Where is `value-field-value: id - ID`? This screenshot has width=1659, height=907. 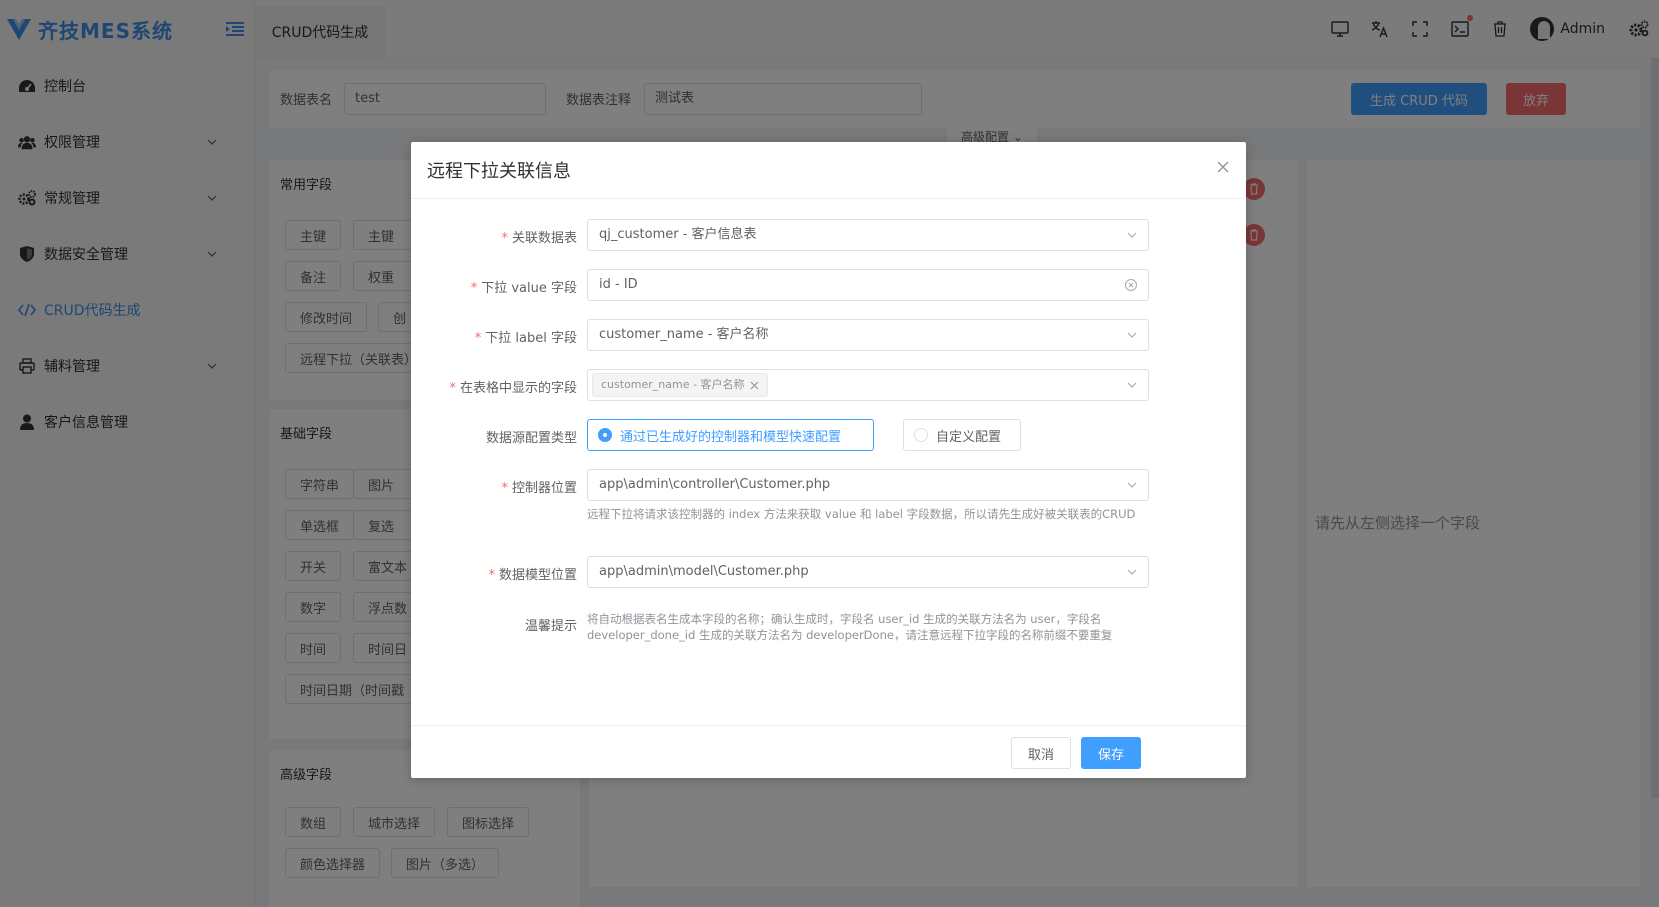
value-field-value: id - ID is located at coordinates (618, 284).